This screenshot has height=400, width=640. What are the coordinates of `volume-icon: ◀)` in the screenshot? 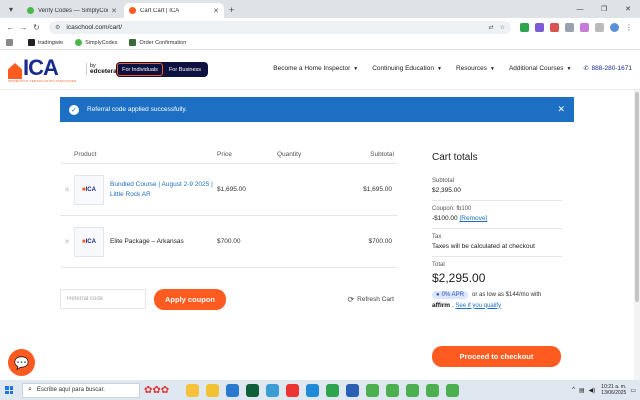 It's located at (592, 390).